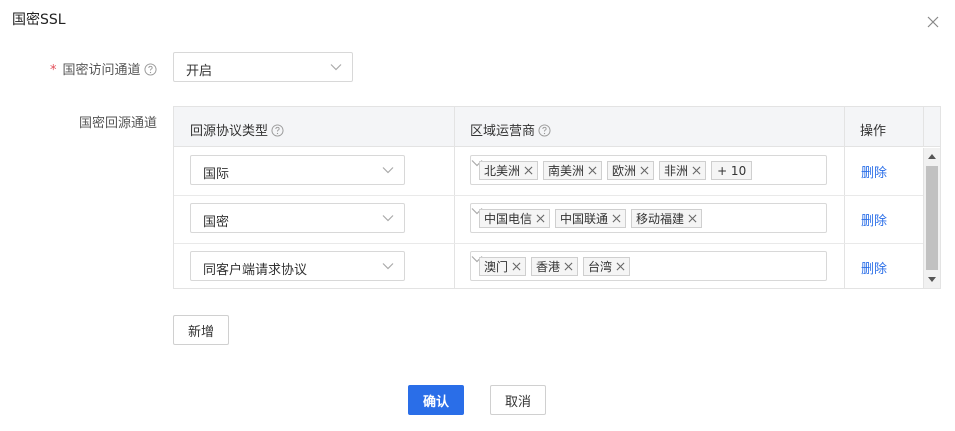  What do you see at coordinates (732, 170) in the screenshot?
I see `more-tags-count: + 10` at bounding box center [732, 170].